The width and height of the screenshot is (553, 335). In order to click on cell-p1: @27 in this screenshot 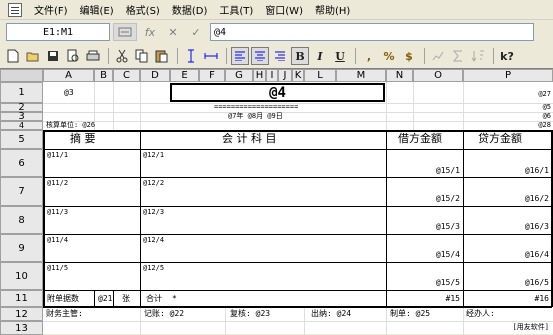, I will do `click(544, 94)`.